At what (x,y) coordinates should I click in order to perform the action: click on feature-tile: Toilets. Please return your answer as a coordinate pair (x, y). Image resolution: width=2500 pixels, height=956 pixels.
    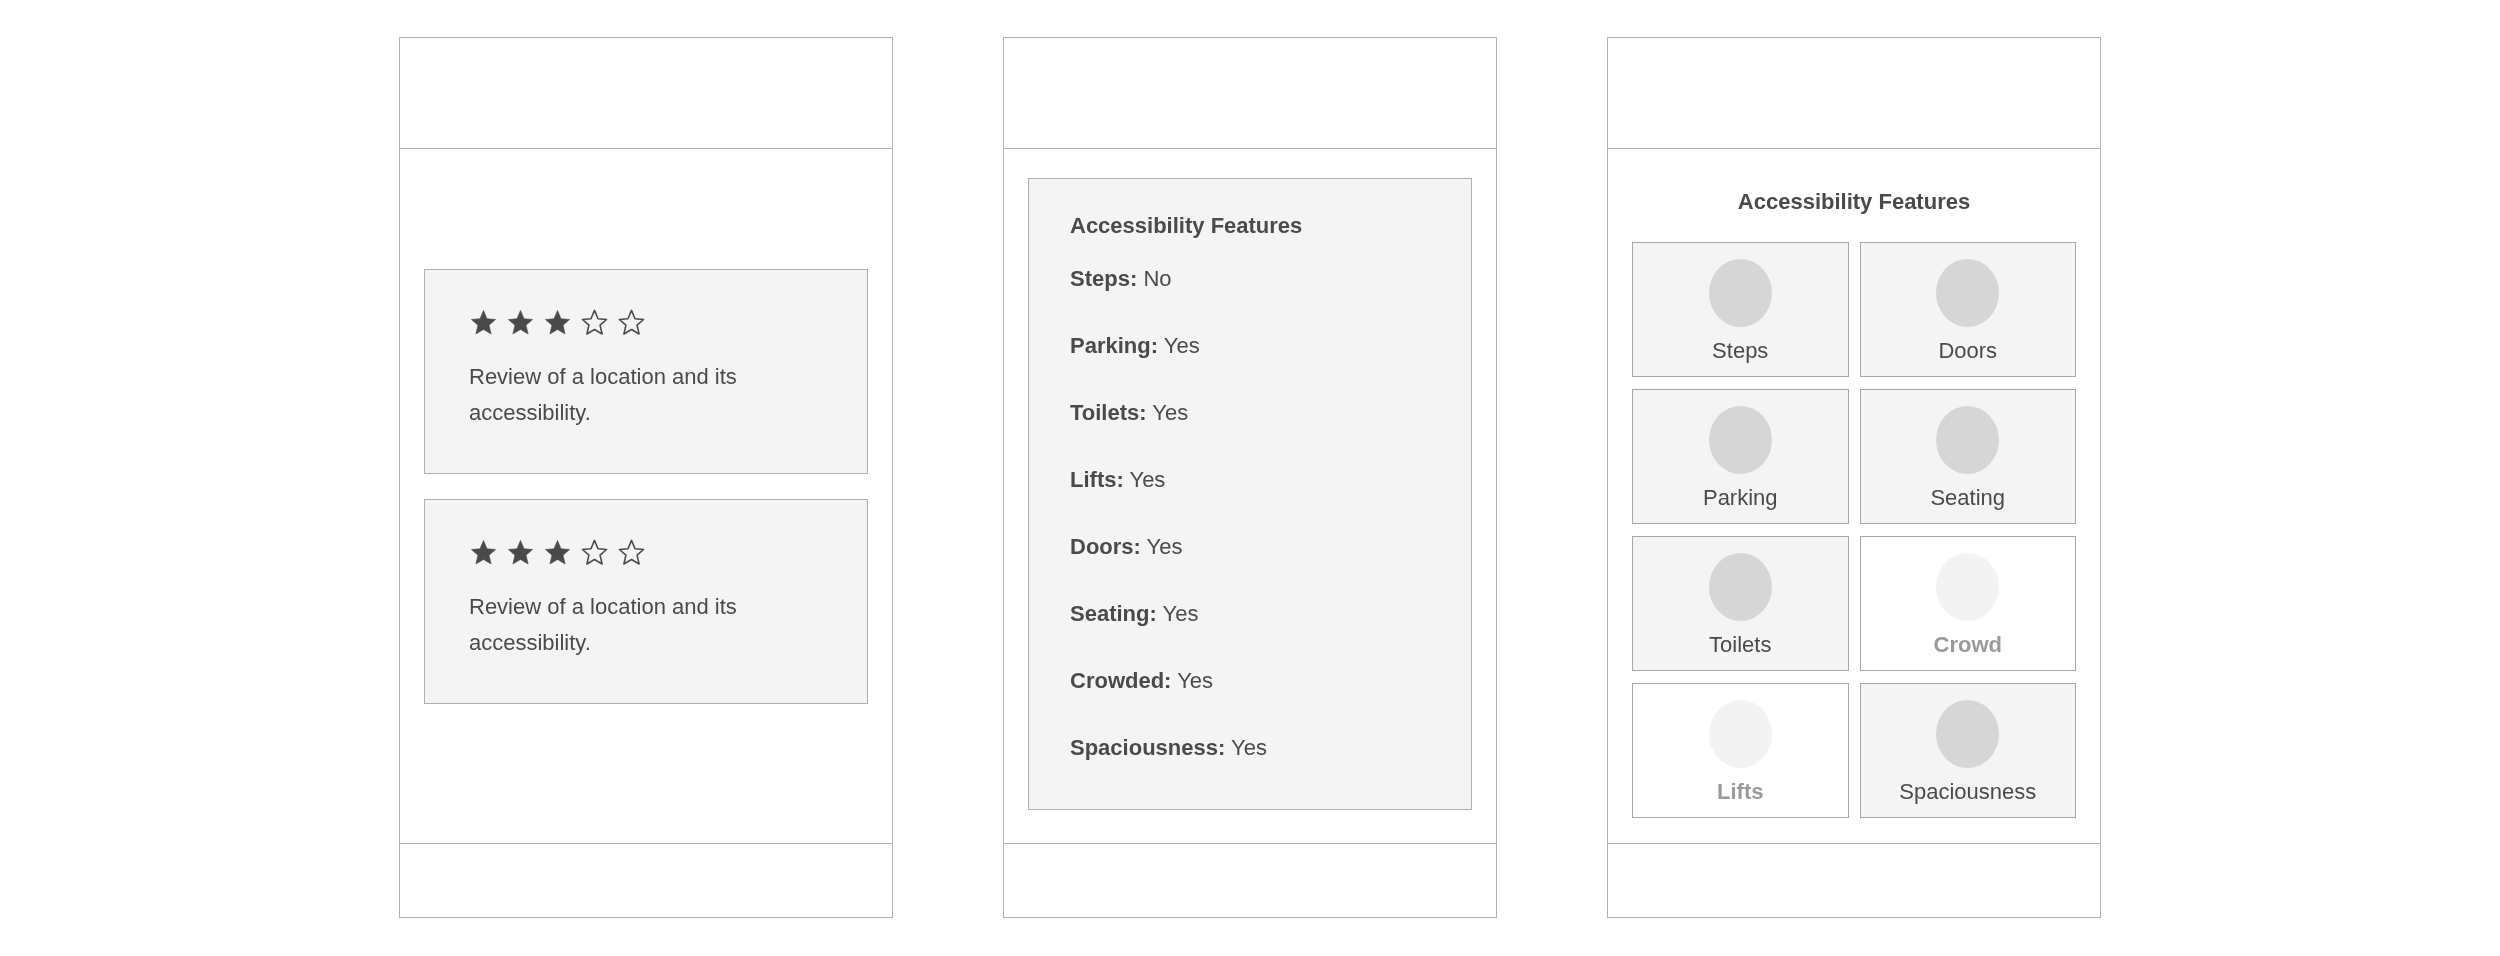
    Looking at the image, I should click on (1740, 603).